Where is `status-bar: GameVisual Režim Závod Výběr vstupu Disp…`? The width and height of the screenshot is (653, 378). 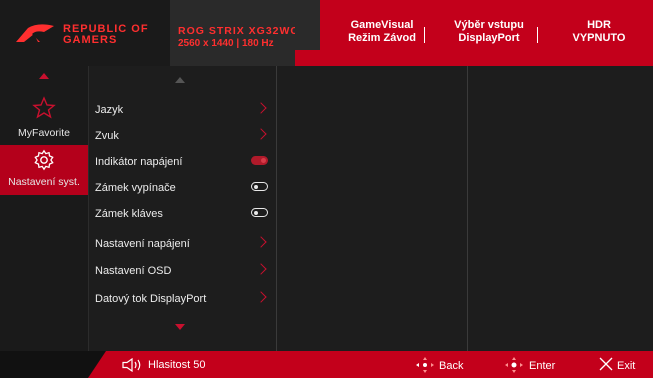 status-bar: GameVisual Režim Závod Výběr vstupu Disp… is located at coordinates (486, 33).